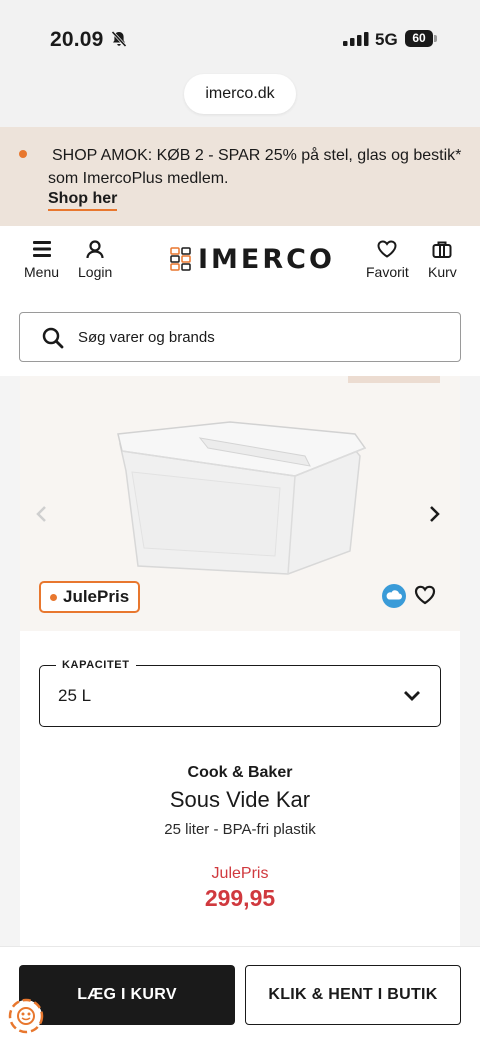 The image size is (480, 1044). I want to click on product-description: 25 liter - BPA-fri plastik, so click(240, 829).